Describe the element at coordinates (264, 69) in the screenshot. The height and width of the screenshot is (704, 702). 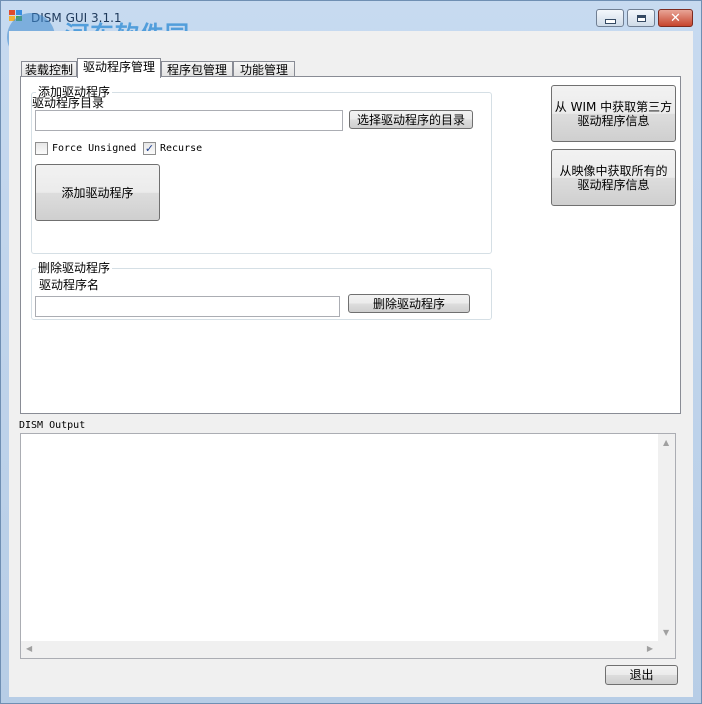
I see `tab-feature-management: 功能管理` at that location.